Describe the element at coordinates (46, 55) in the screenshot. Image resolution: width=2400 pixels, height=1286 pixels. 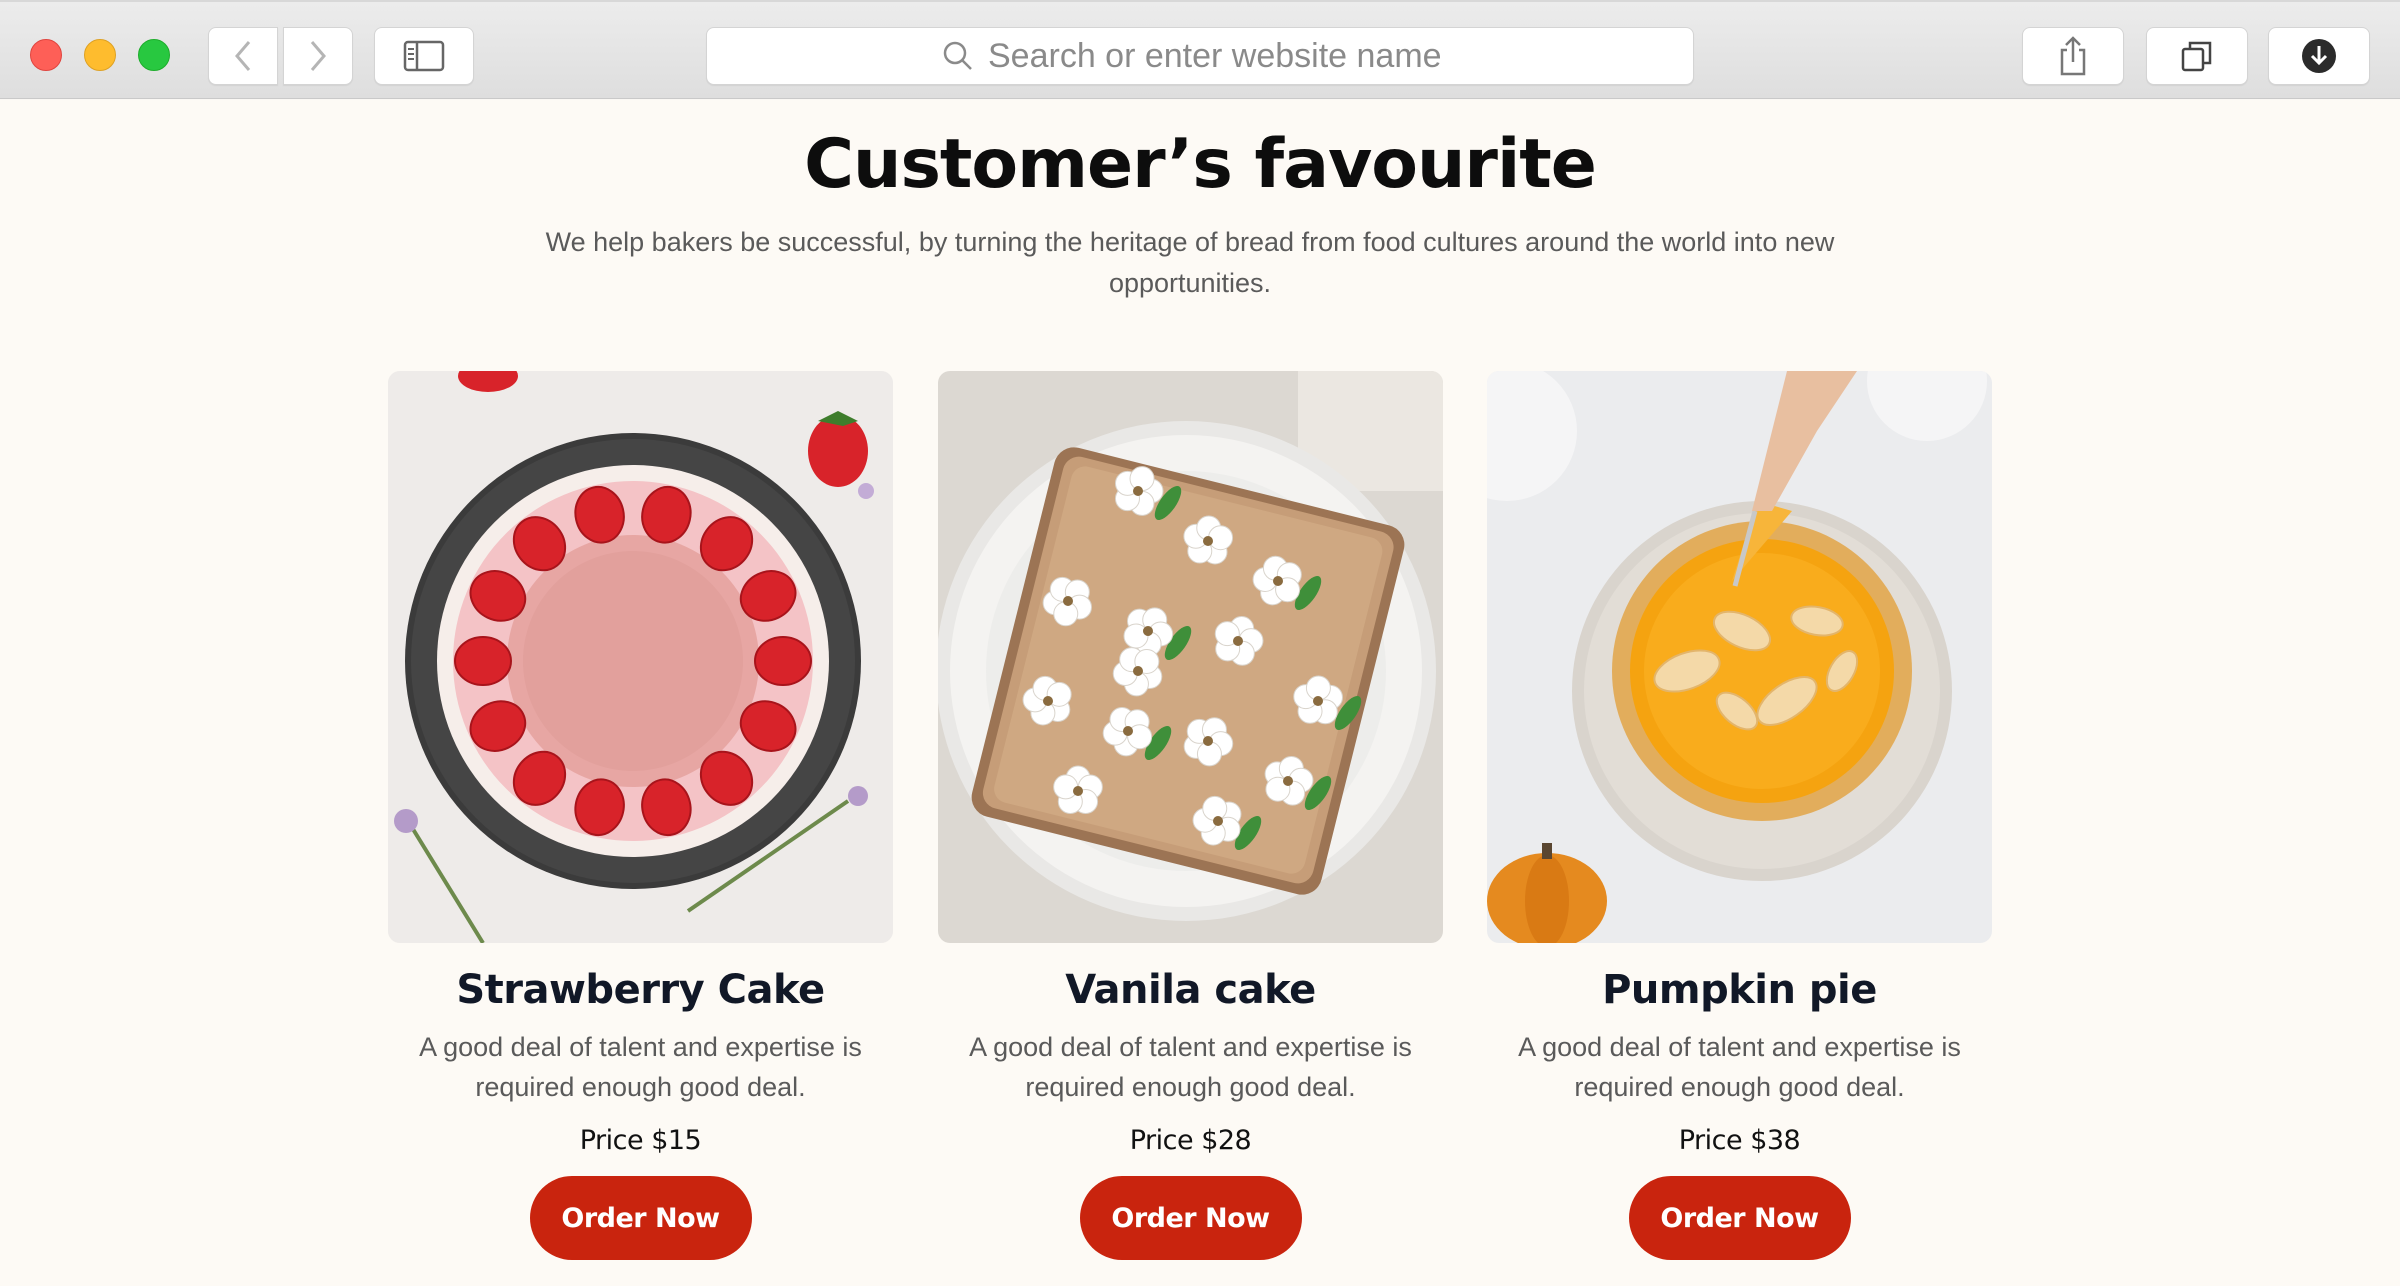
I see `close-window-button` at that location.